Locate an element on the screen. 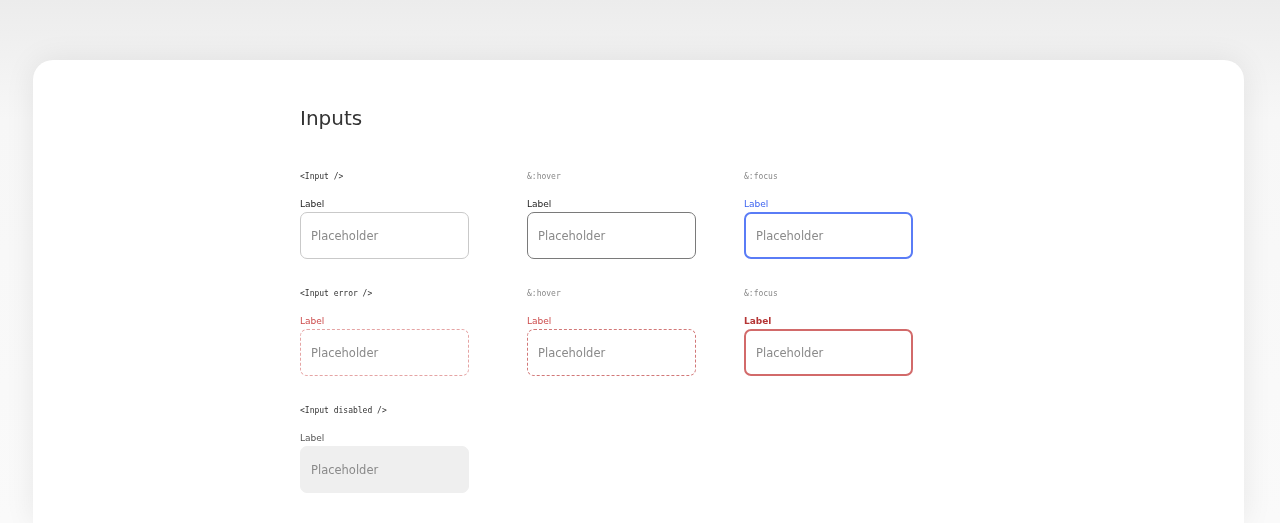 This screenshot has height=523, width=1280. component-caption: <Input error /> is located at coordinates (337, 294).